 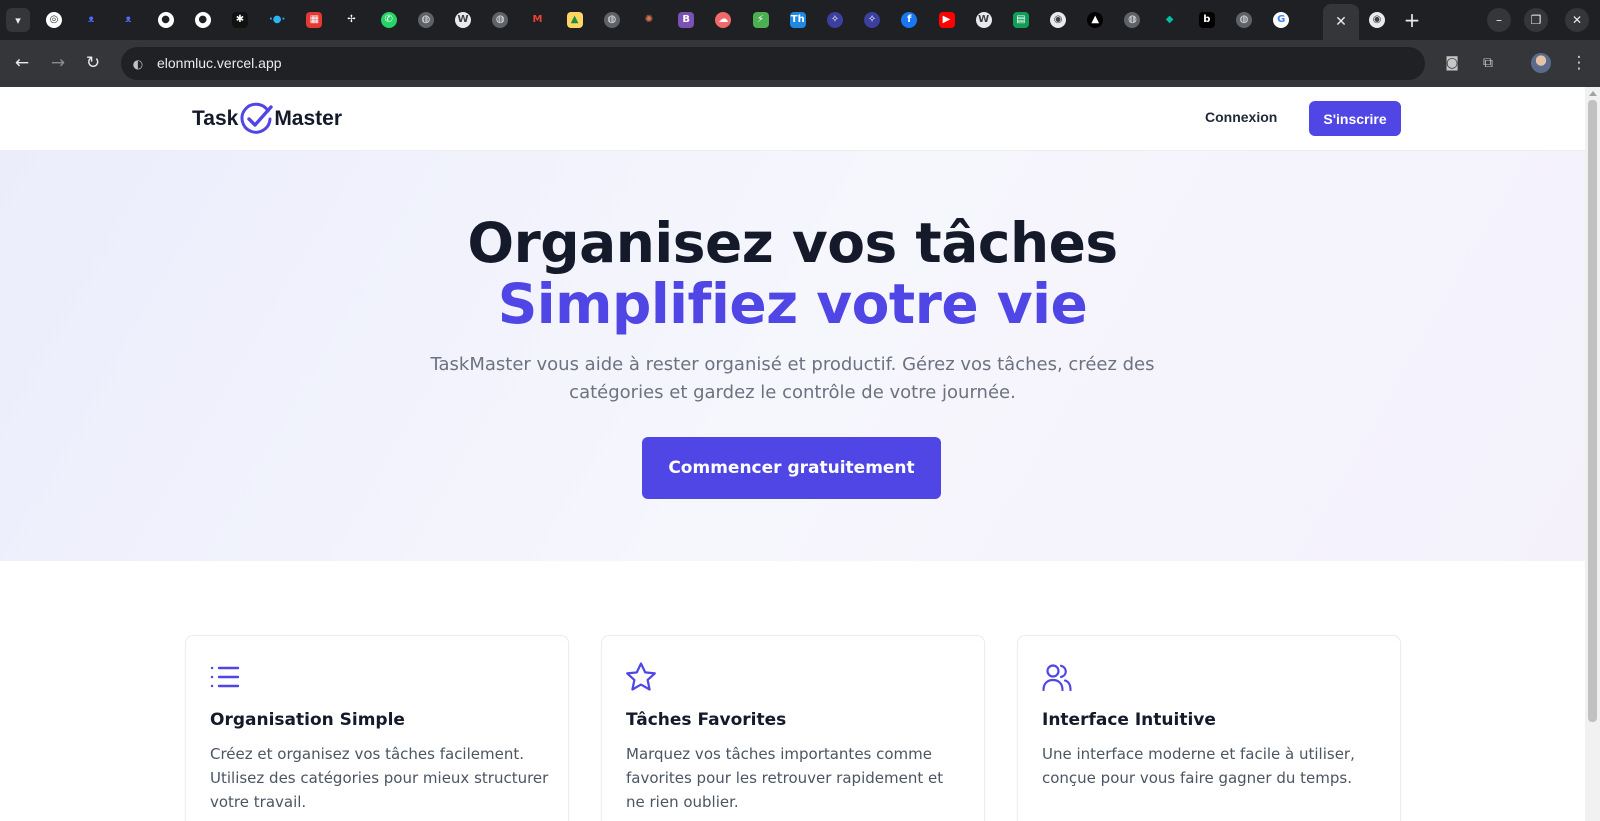 I want to click on google-favicon-icon: G, so click(x=1281, y=20).